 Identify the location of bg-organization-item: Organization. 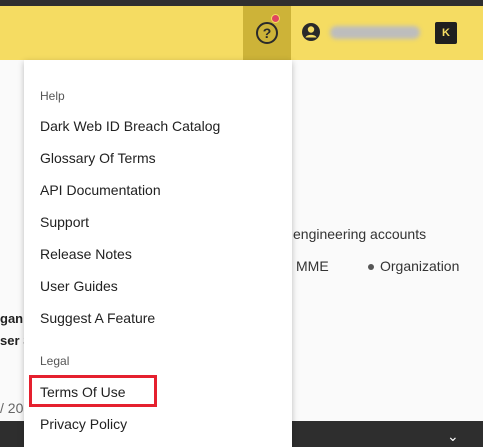
(413, 266).